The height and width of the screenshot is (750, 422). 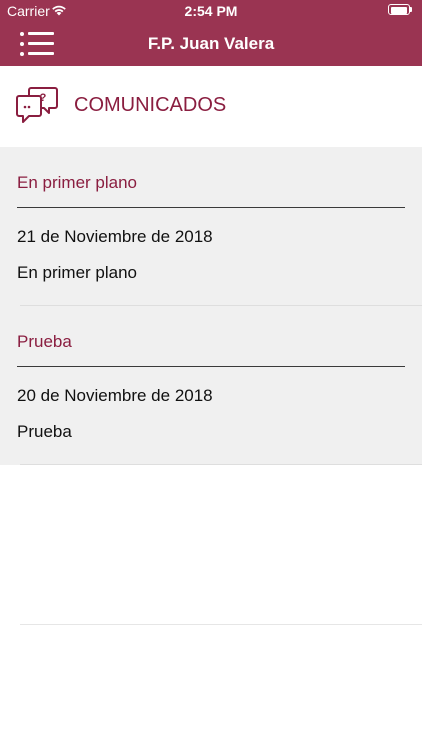 I want to click on announcement-date: 21 de Noviembre de 2018, so click(x=115, y=236).